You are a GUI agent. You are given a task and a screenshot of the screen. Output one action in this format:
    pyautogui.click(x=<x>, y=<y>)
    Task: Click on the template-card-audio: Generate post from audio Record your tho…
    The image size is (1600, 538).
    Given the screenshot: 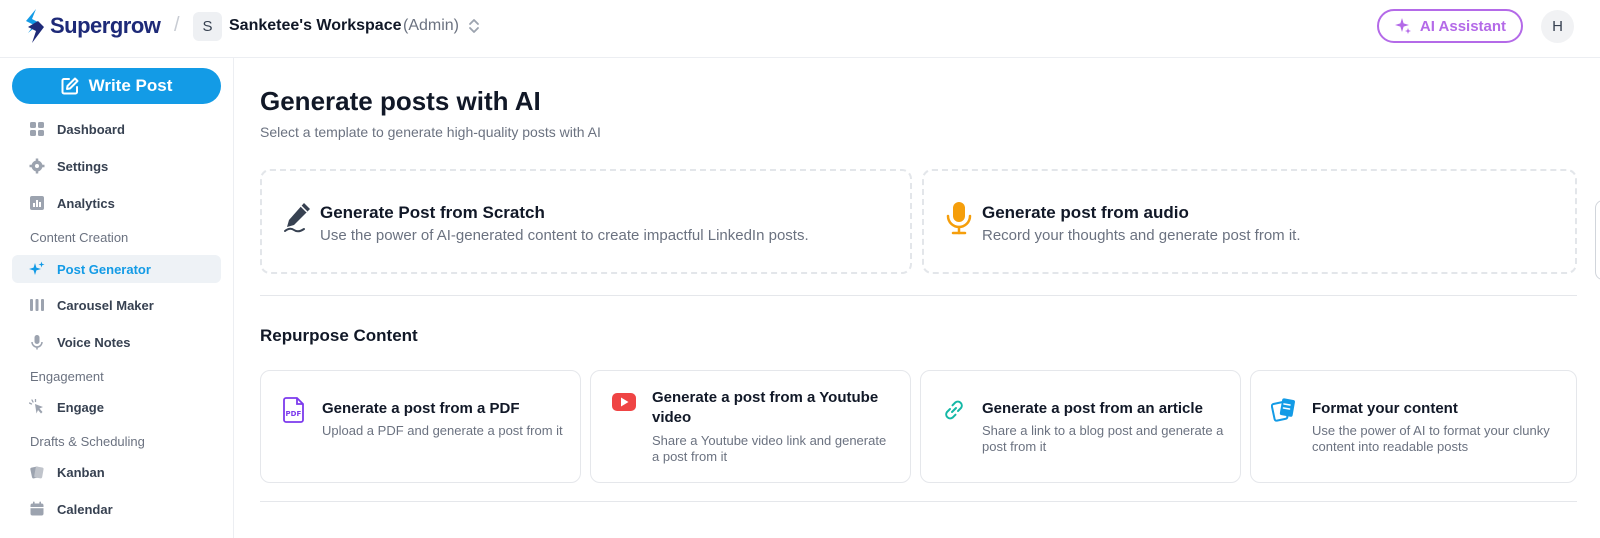 What is the action you would take?
    pyautogui.click(x=1249, y=221)
    